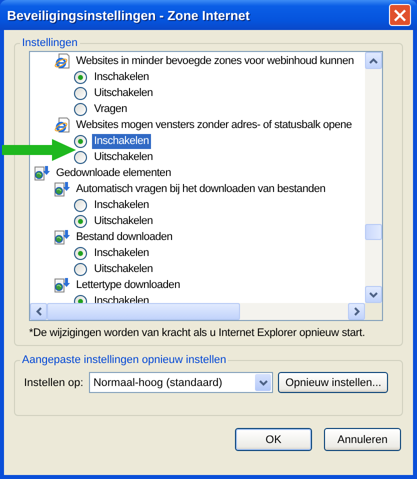  Describe the element at coordinates (214, 125) in the screenshot. I see `setting-label: Websites mogen vensters zonder adres- of statusbalk opene` at that location.